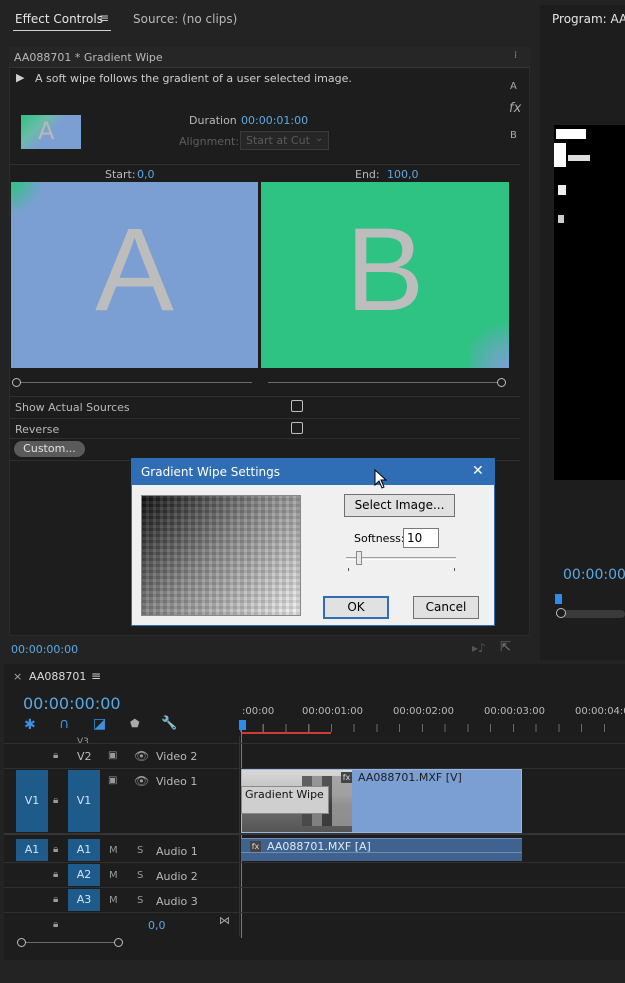 The height and width of the screenshot is (983, 625). Describe the element at coordinates (386, 382) in the screenshot. I see `end-slider-track` at that location.